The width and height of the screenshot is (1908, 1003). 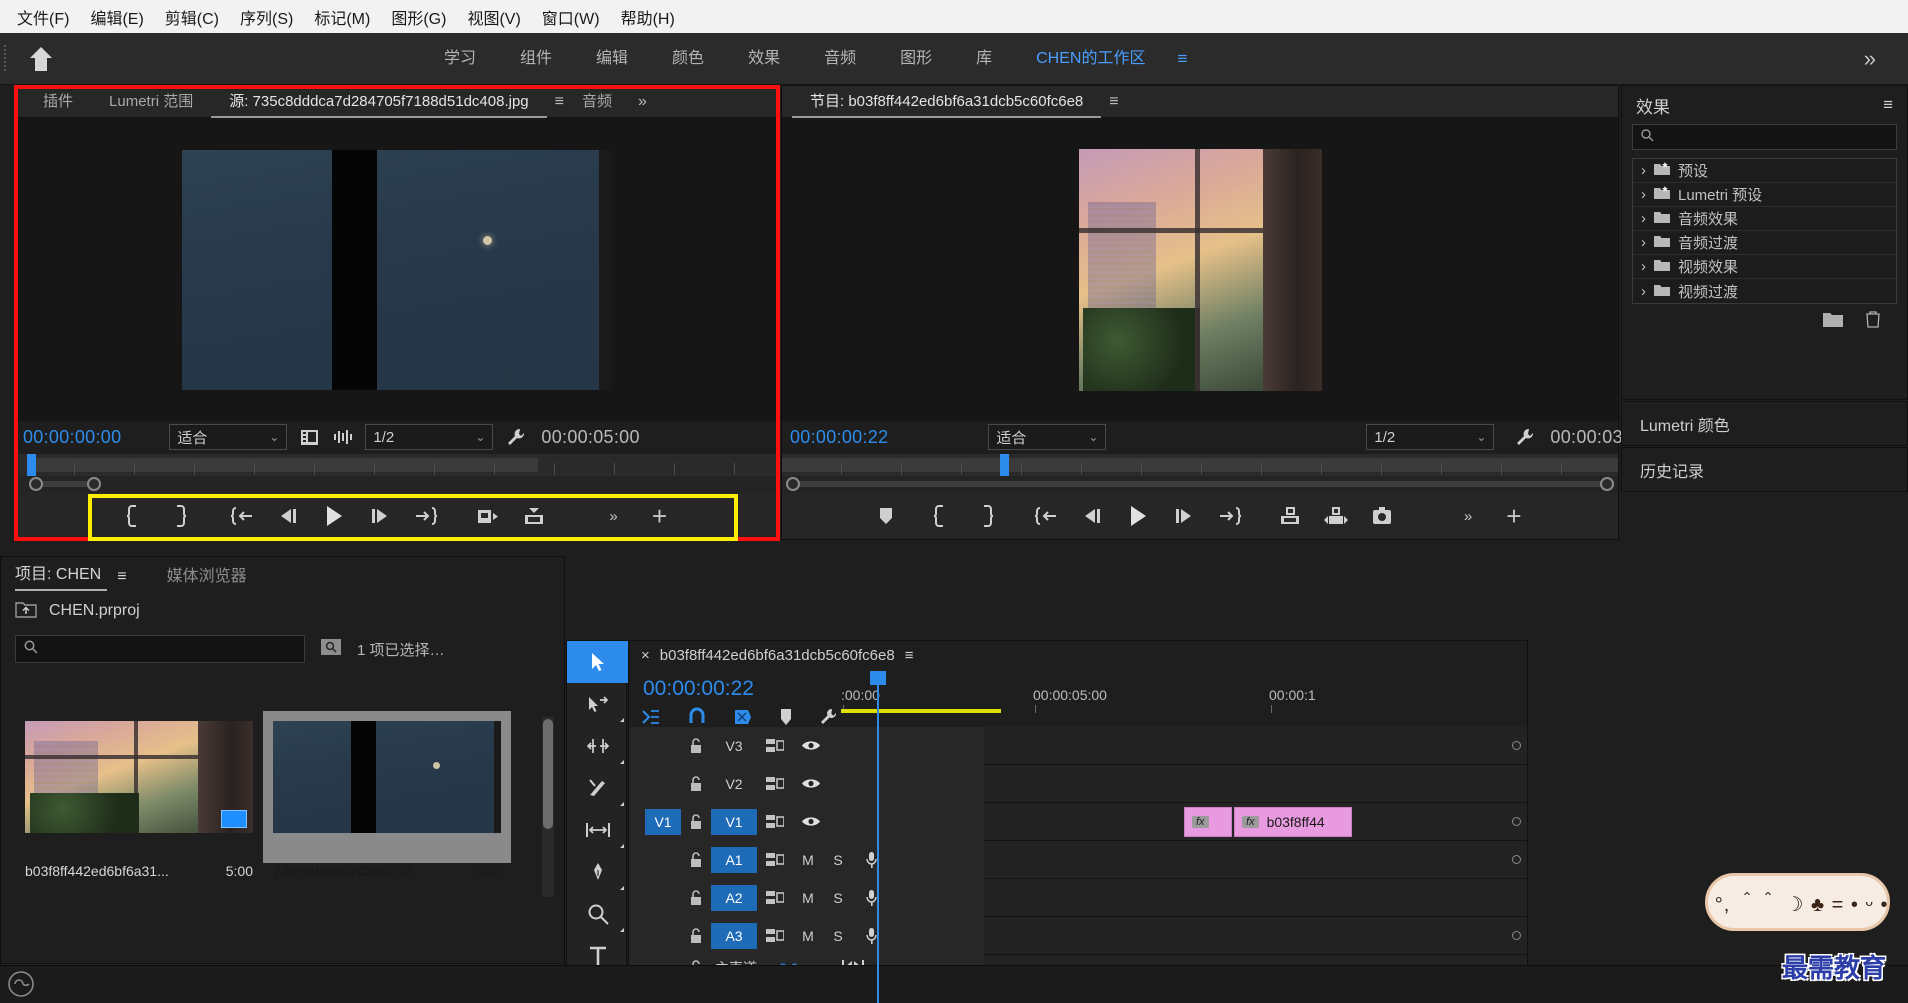 What do you see at coordinates (1873, 321) in the screenshot?
I see `delete-icon` at bounding box center [1873, 321].